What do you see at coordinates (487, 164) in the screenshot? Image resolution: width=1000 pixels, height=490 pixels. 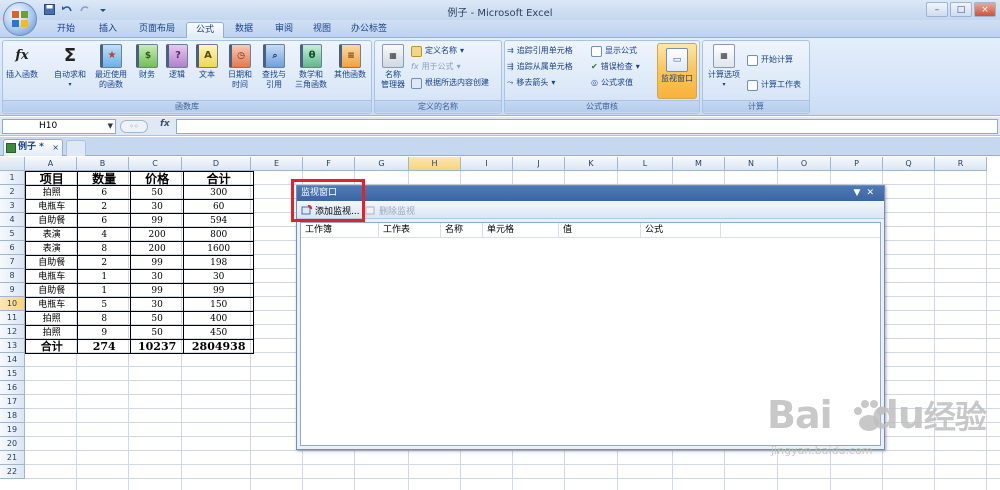 I see `column-header-i: I` at bounding box center [487, 164].